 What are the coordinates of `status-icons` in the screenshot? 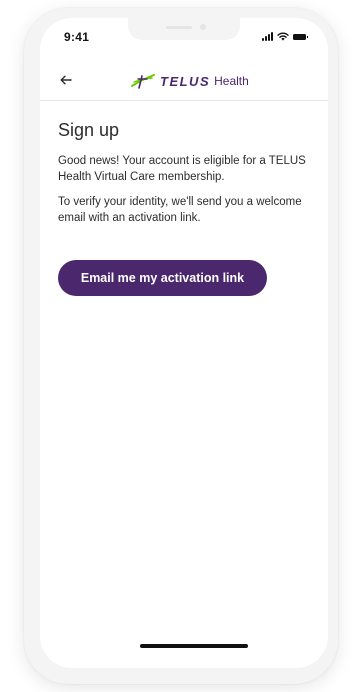 It's located at (285, 36).